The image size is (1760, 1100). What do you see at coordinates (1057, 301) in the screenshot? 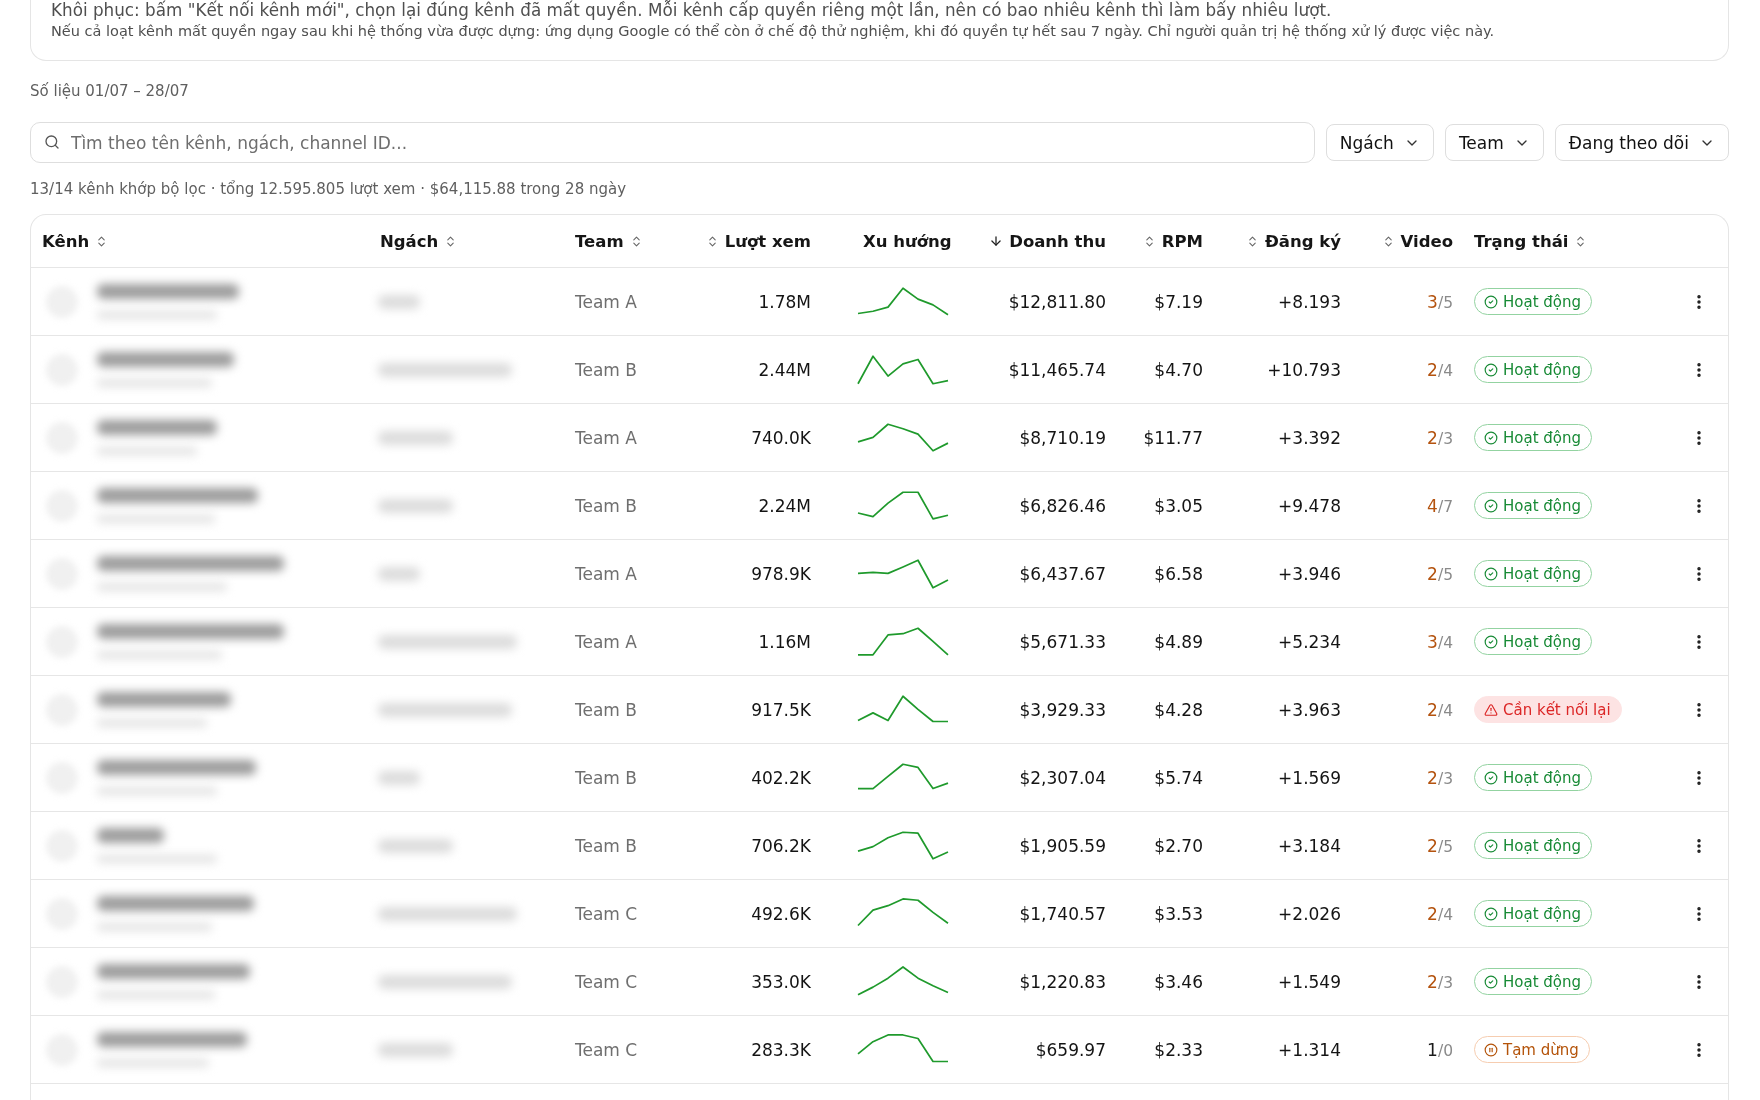
I see `revenue-cell: $12,811.80` at bounding box center [1057, 301].